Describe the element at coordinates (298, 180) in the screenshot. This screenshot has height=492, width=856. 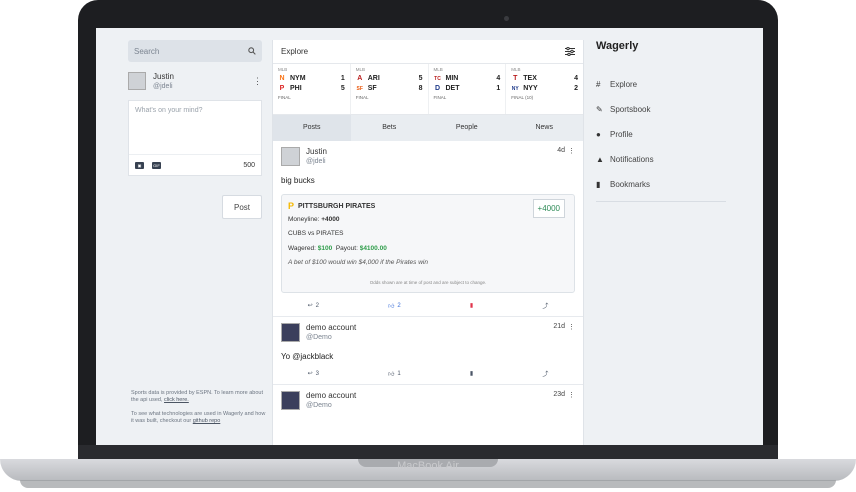
I see `post-text: big bucks` at that location.